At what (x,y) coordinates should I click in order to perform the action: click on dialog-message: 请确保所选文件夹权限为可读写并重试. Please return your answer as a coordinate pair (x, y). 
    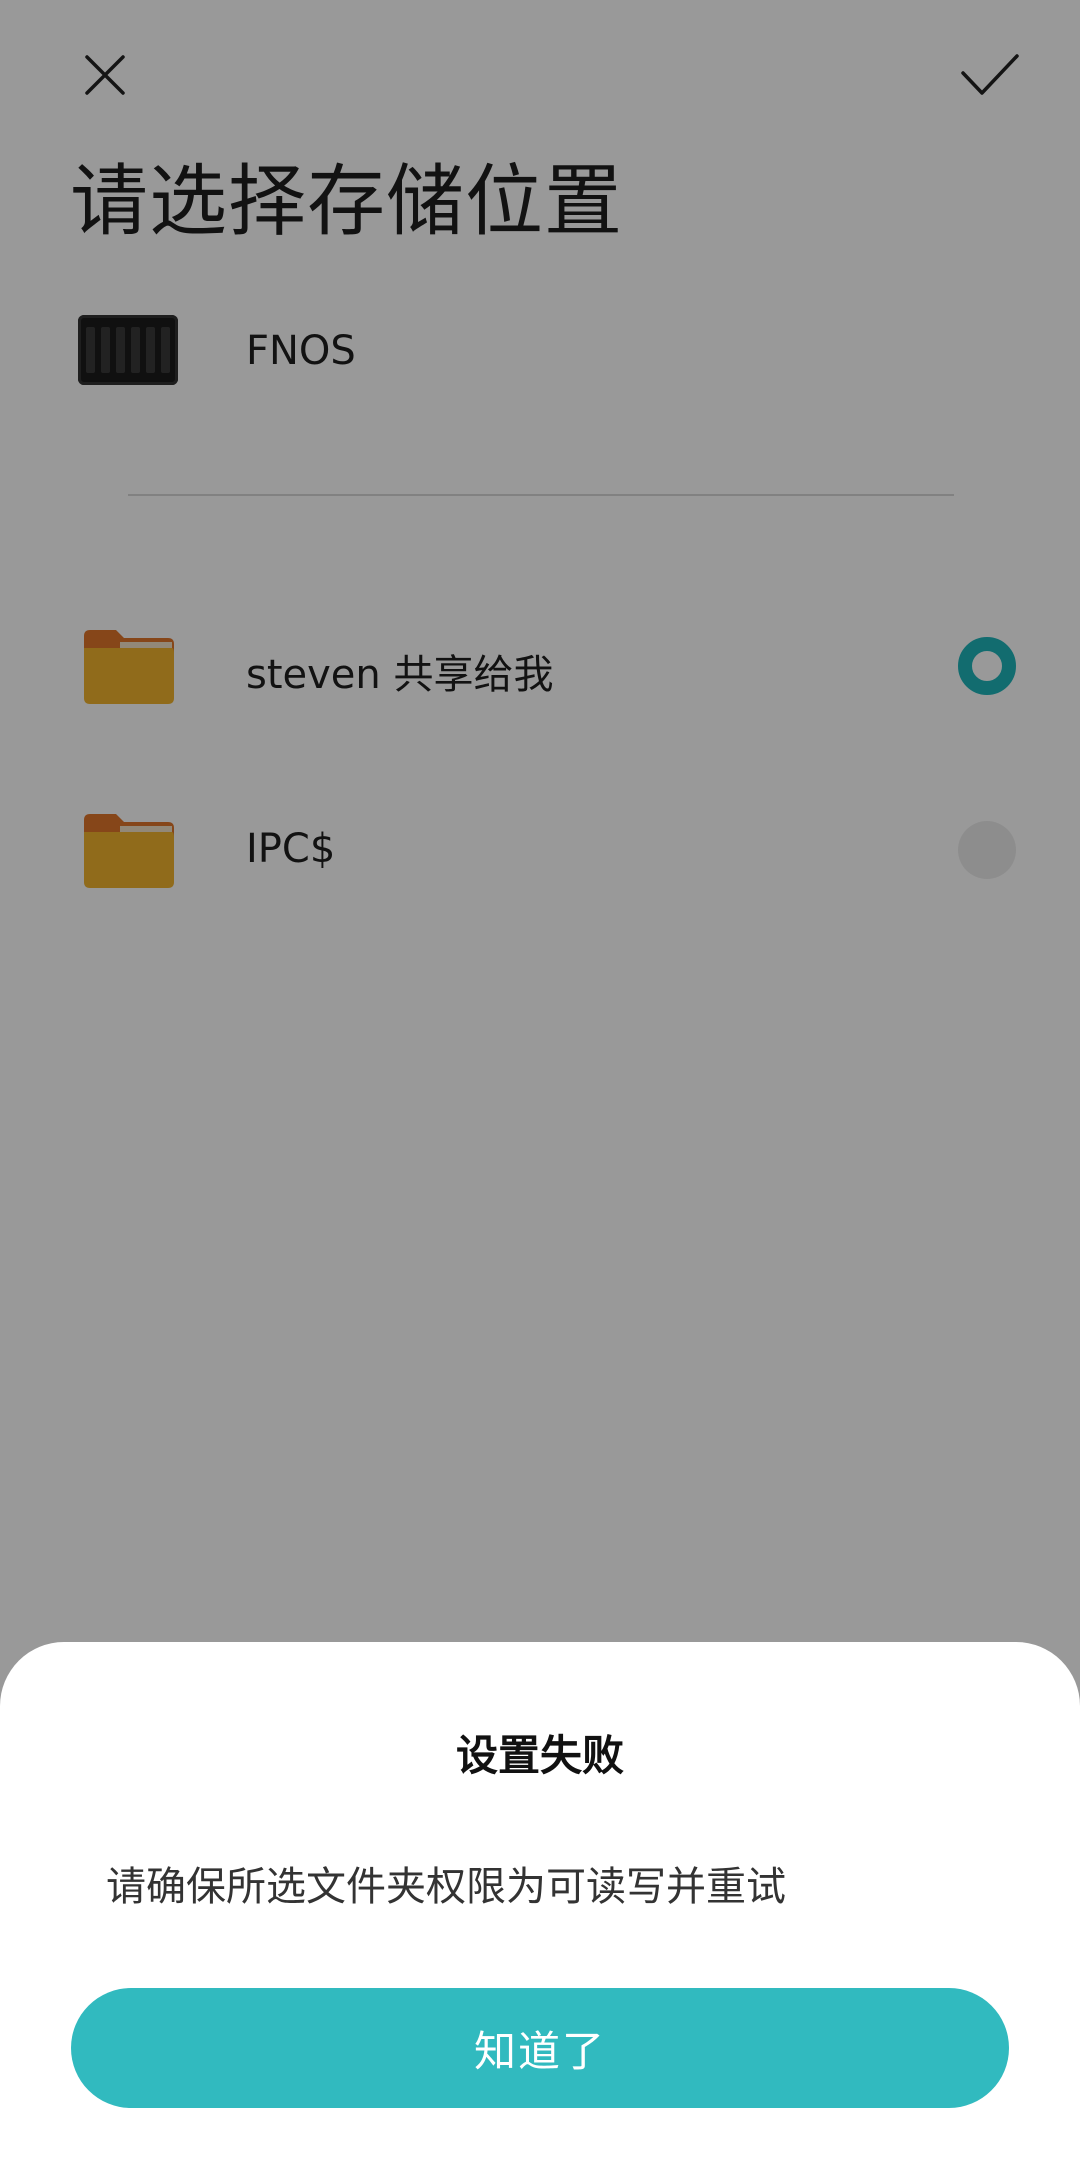
    Looking at the image, I should click on (446, 1887).